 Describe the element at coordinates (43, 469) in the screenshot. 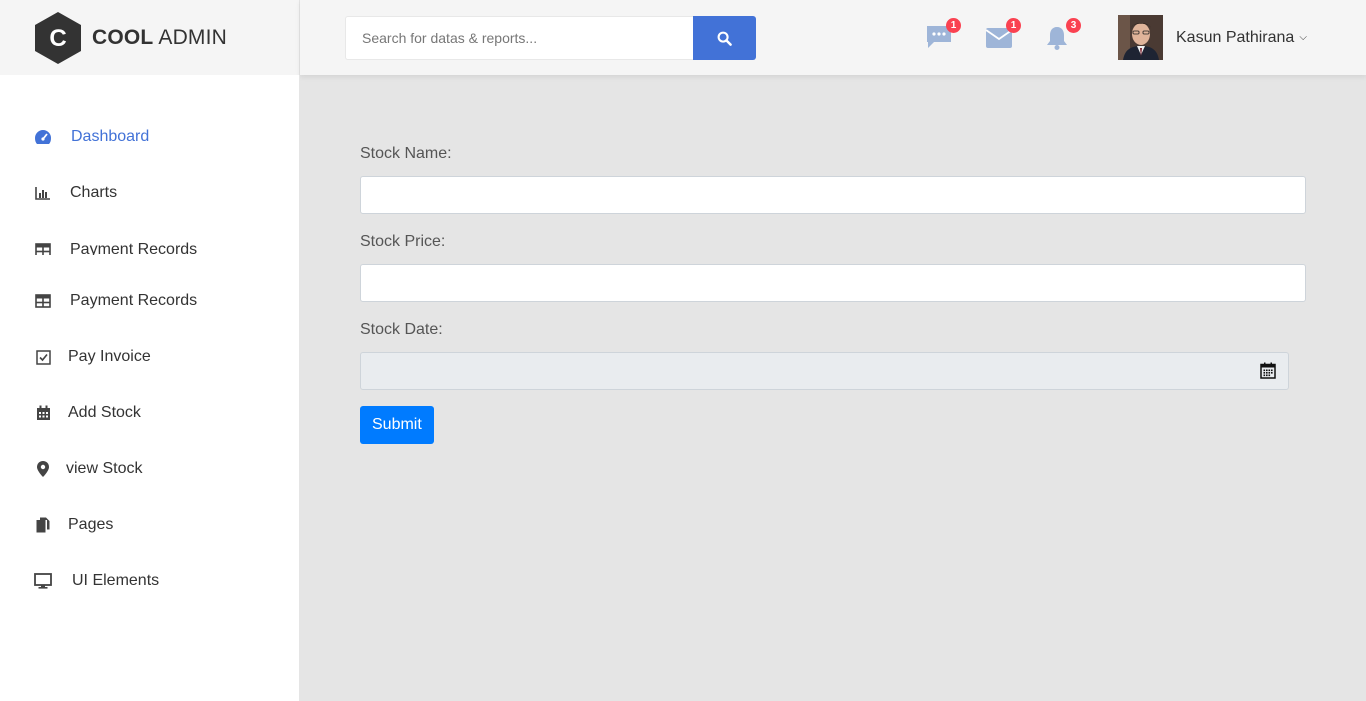

I see `map-marker-icon` at that location.